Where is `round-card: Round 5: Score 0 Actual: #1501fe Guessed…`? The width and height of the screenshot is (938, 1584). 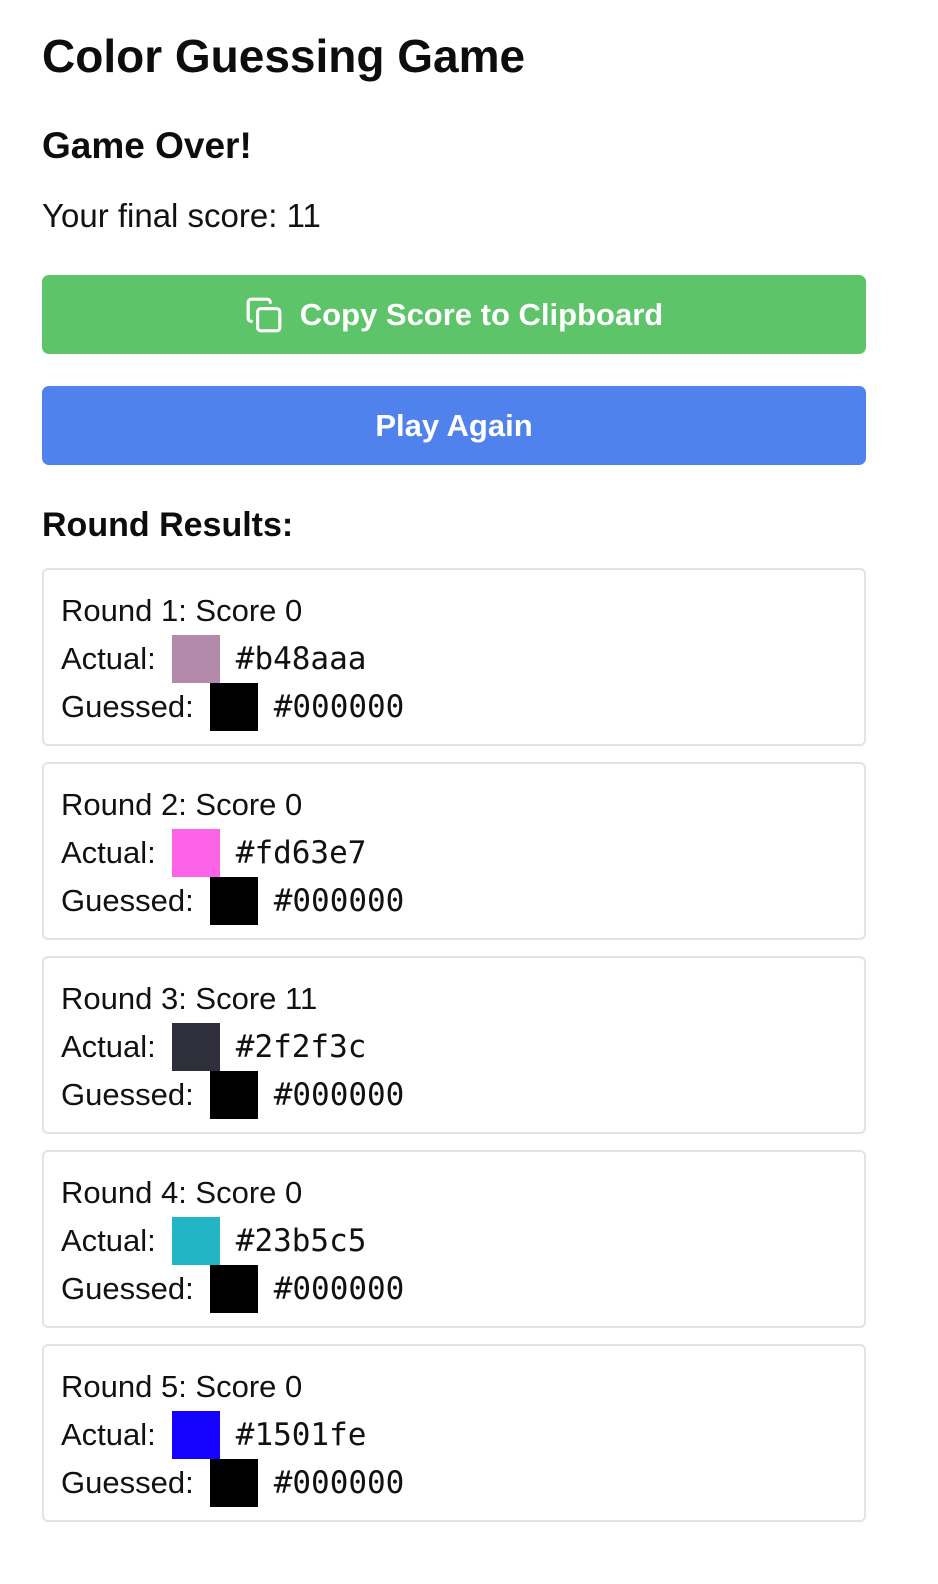
round-card: Round 5: Score 0 Actual: #1501fe Guessed… is located at coordinates (454, 1433).